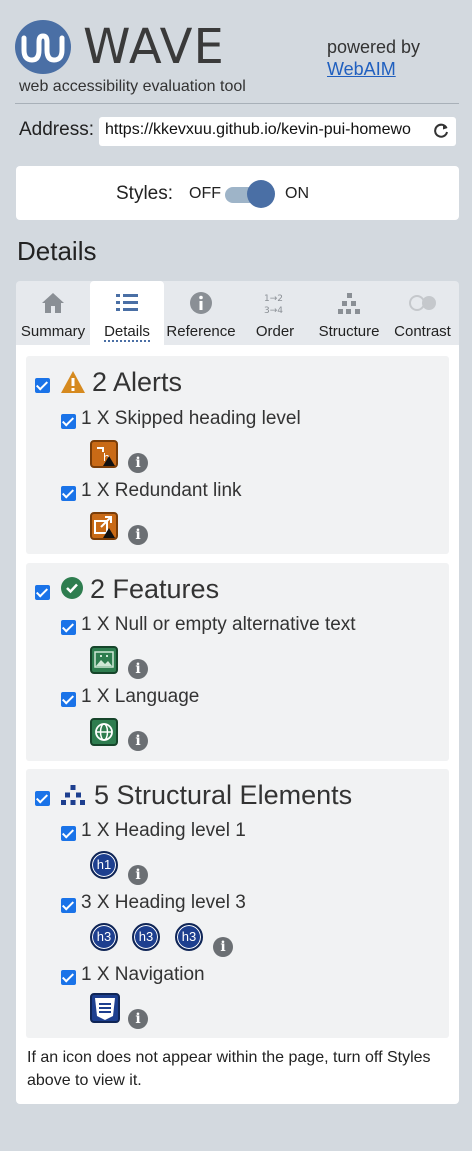 The height and width of the screenshot is (1151, 472). I want to click on language-checkbox, so click(68, 699).